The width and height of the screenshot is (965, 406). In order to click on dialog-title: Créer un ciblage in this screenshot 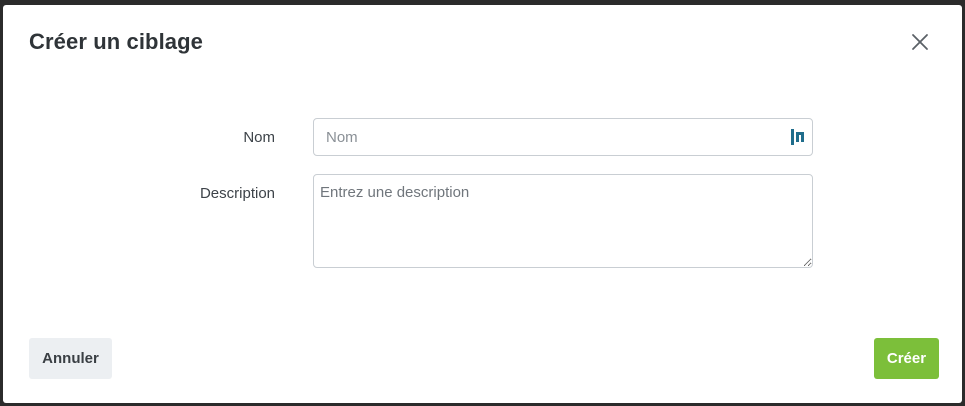, I will do `click(116, 41)`.